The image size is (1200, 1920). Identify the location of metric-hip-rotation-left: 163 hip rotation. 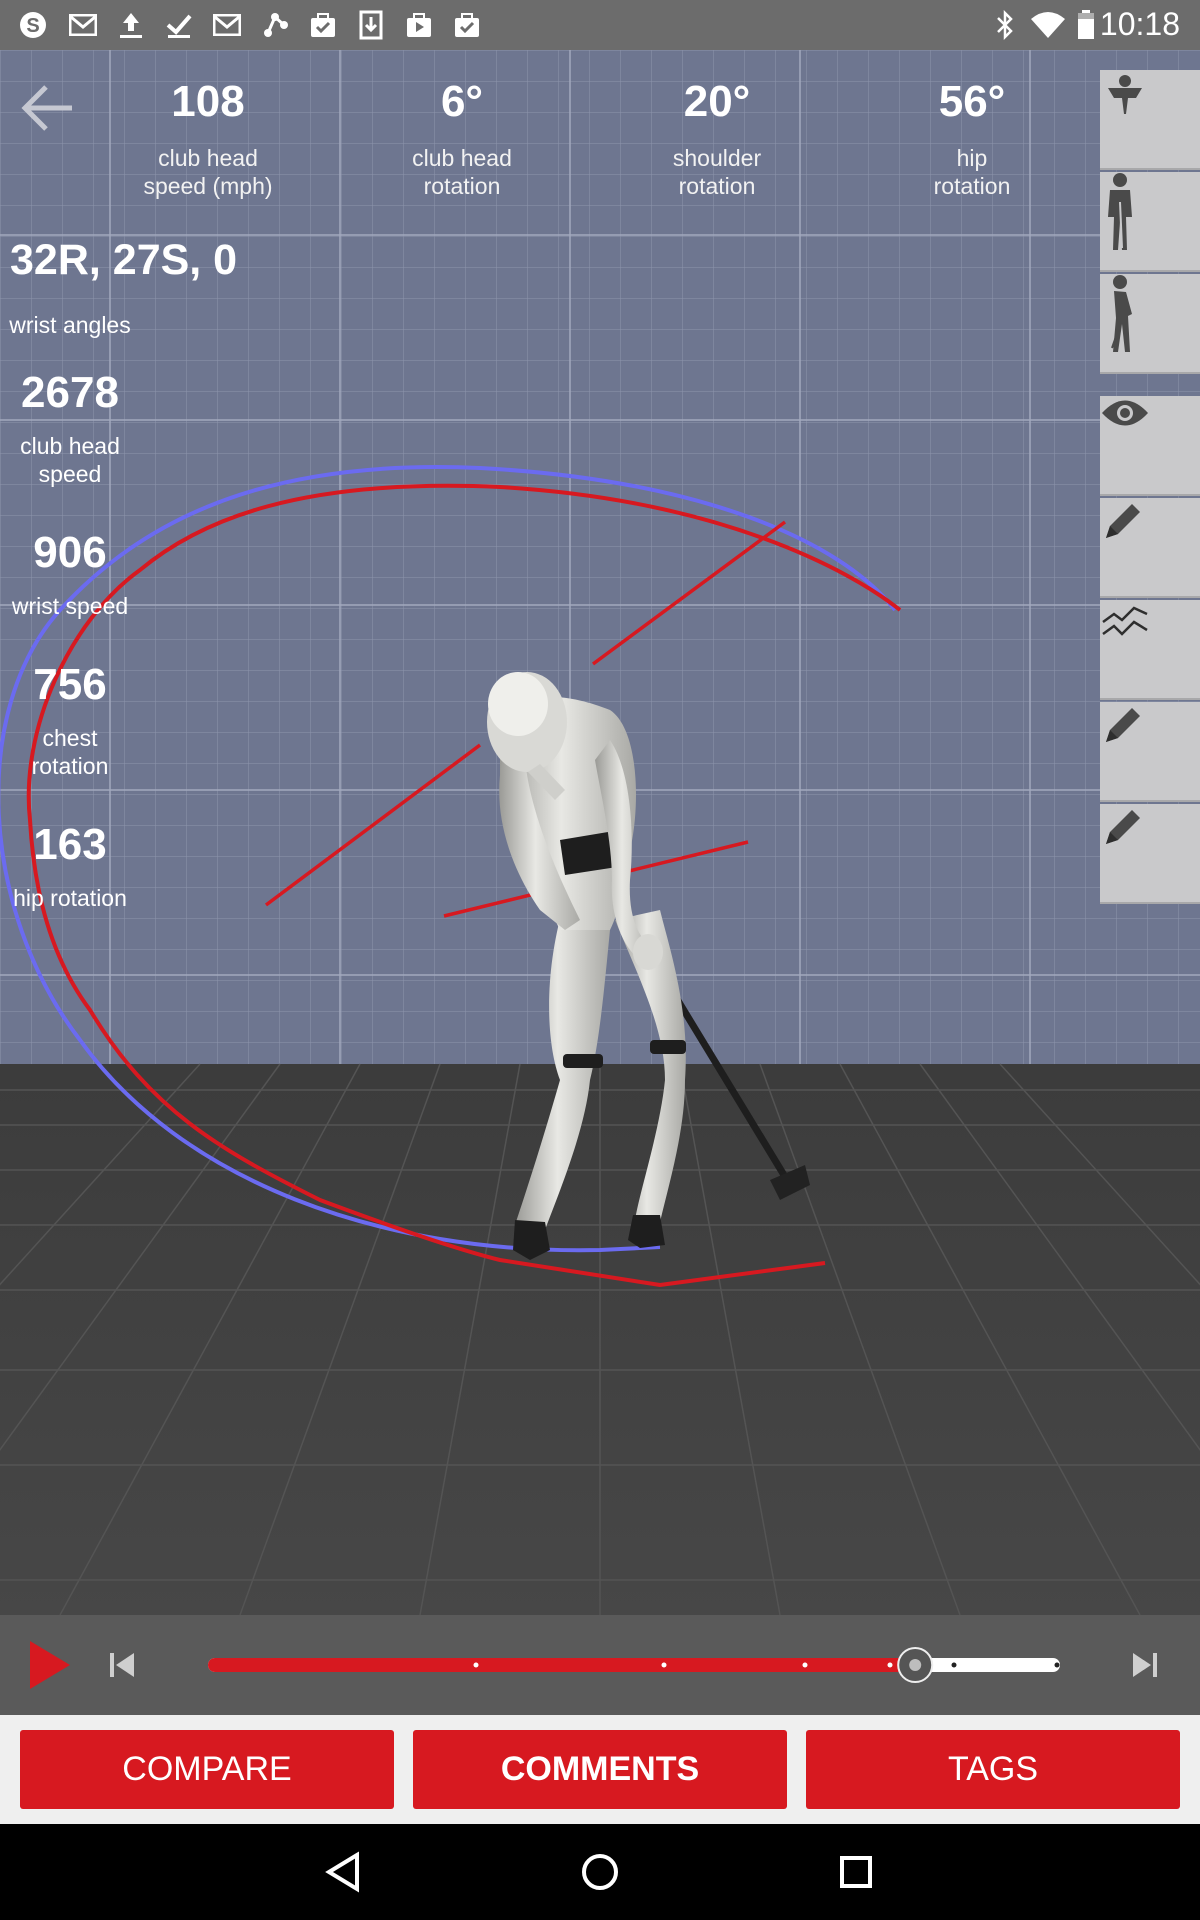
(70, 866).